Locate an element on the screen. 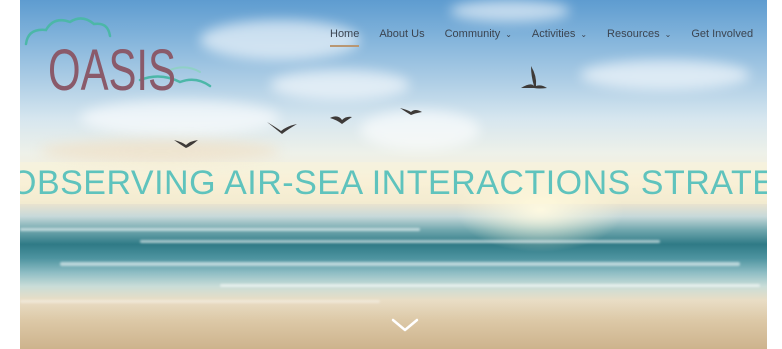  nav-item-get-involved: Get Involved is located at coordinates (722, 34).